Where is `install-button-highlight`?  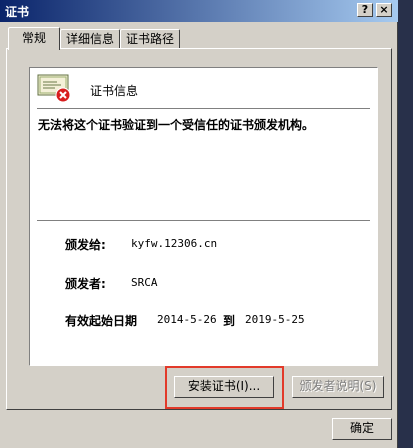 install-button-highlight is located at coordinates (224, 387).